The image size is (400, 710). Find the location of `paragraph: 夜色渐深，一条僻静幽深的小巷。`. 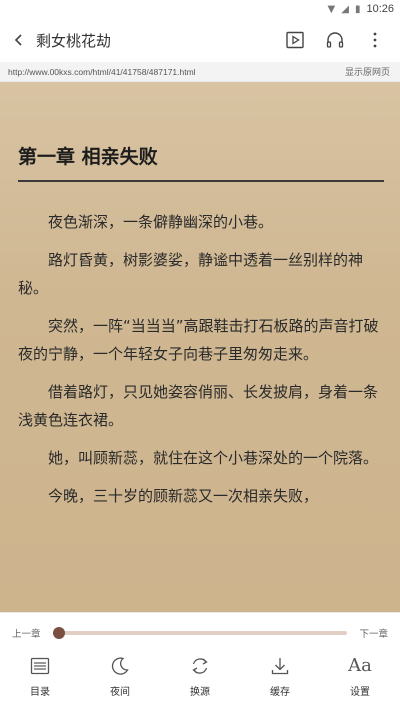

paragraph: 夜色渐深，一条僻静幽深的小巷。 is located at coordinates (161, 222).